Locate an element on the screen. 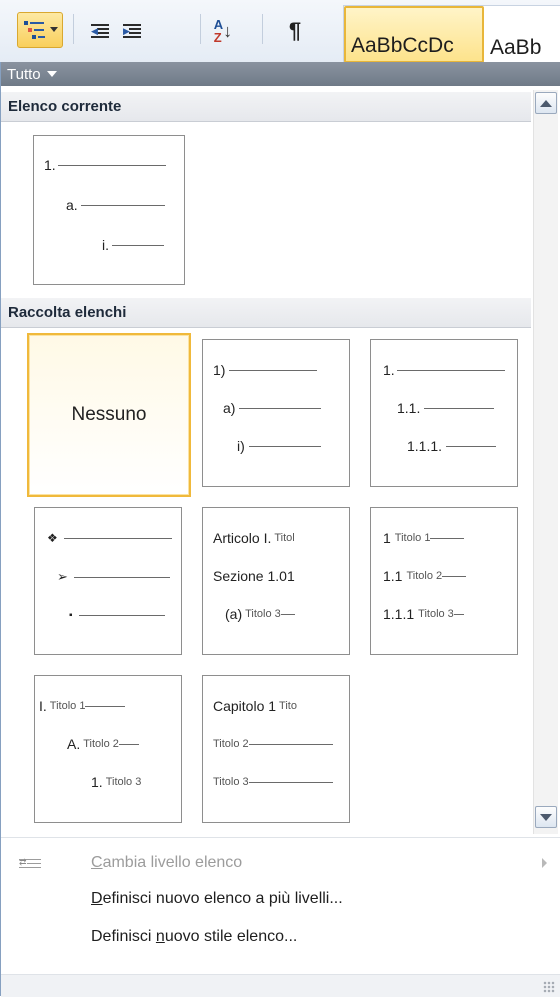  list-style-roman: I. Titolo 1 A. Titolo 2 1. Titolo 3 is located at coordinates (108, 749).